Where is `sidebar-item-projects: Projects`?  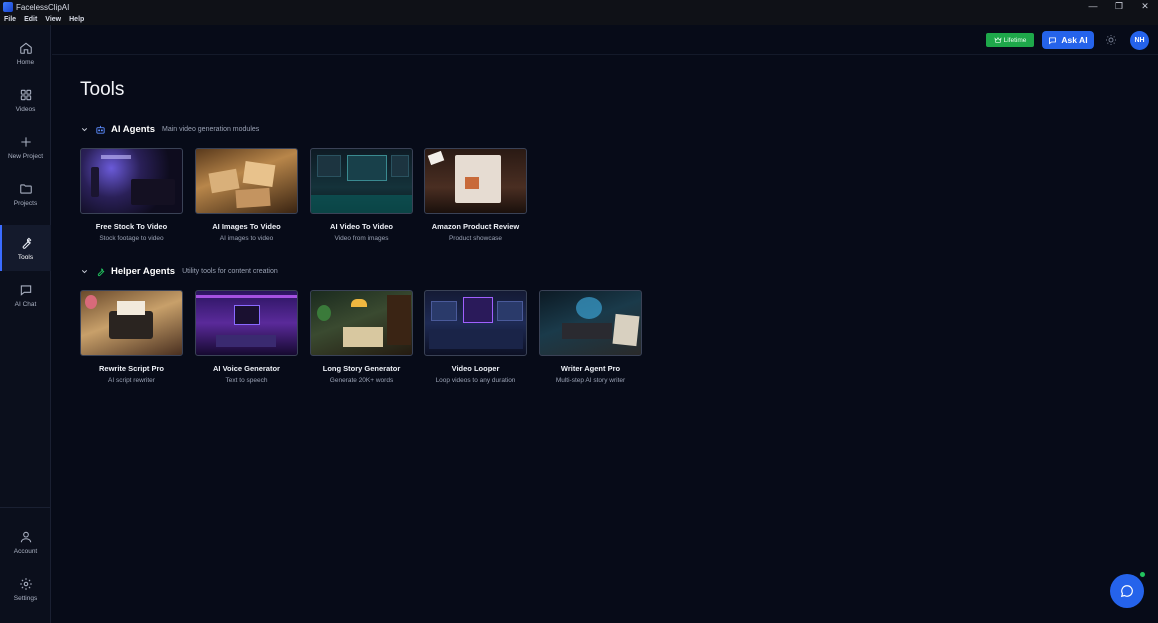
sidebar-item-projects: Projects is located at coordinates (25, 194).